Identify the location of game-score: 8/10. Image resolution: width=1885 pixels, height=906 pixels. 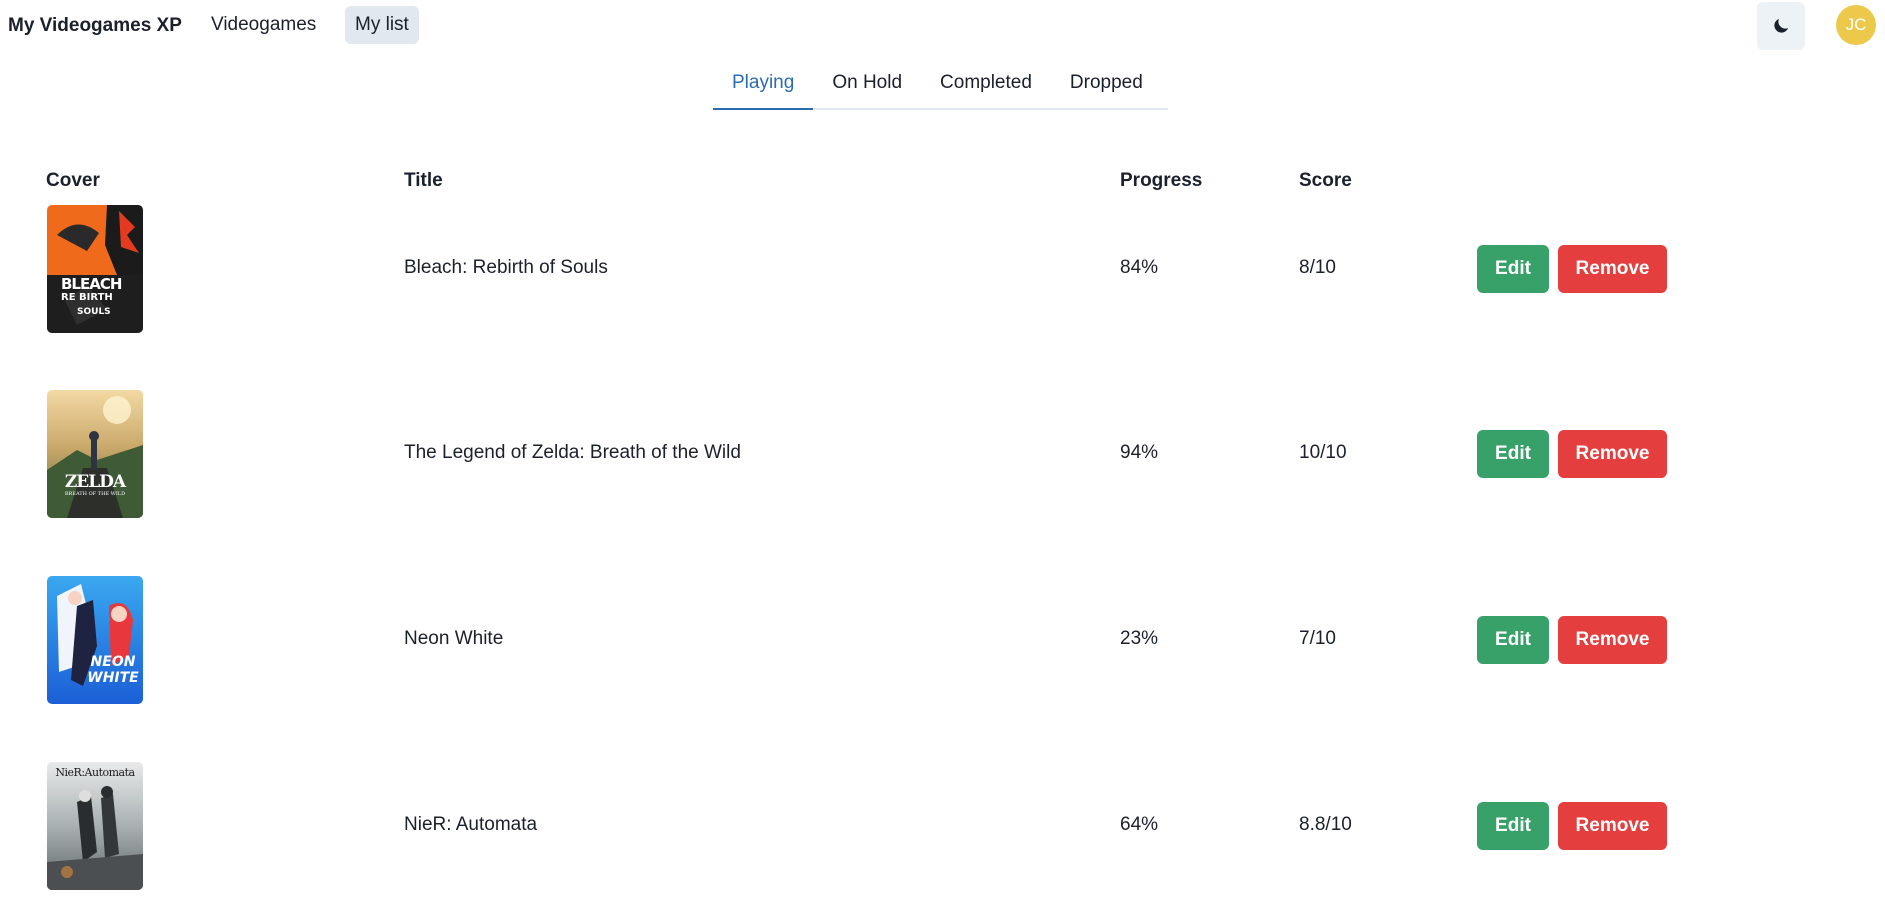
(1317, 267).